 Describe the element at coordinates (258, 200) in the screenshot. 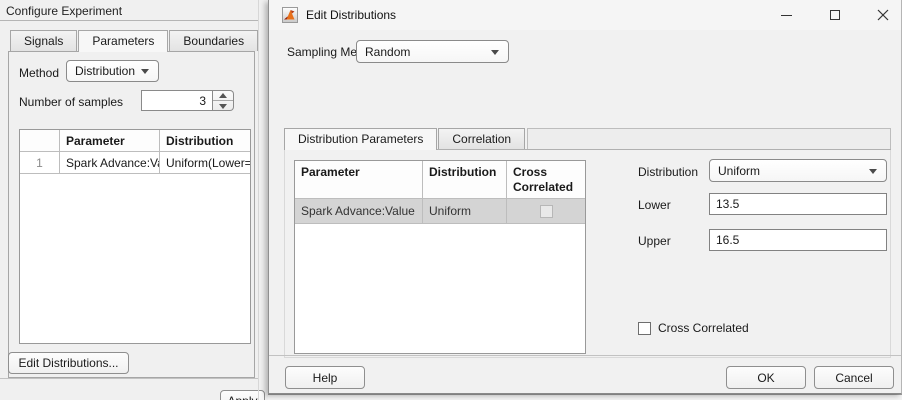

I see `panel-right-edge` at that location.